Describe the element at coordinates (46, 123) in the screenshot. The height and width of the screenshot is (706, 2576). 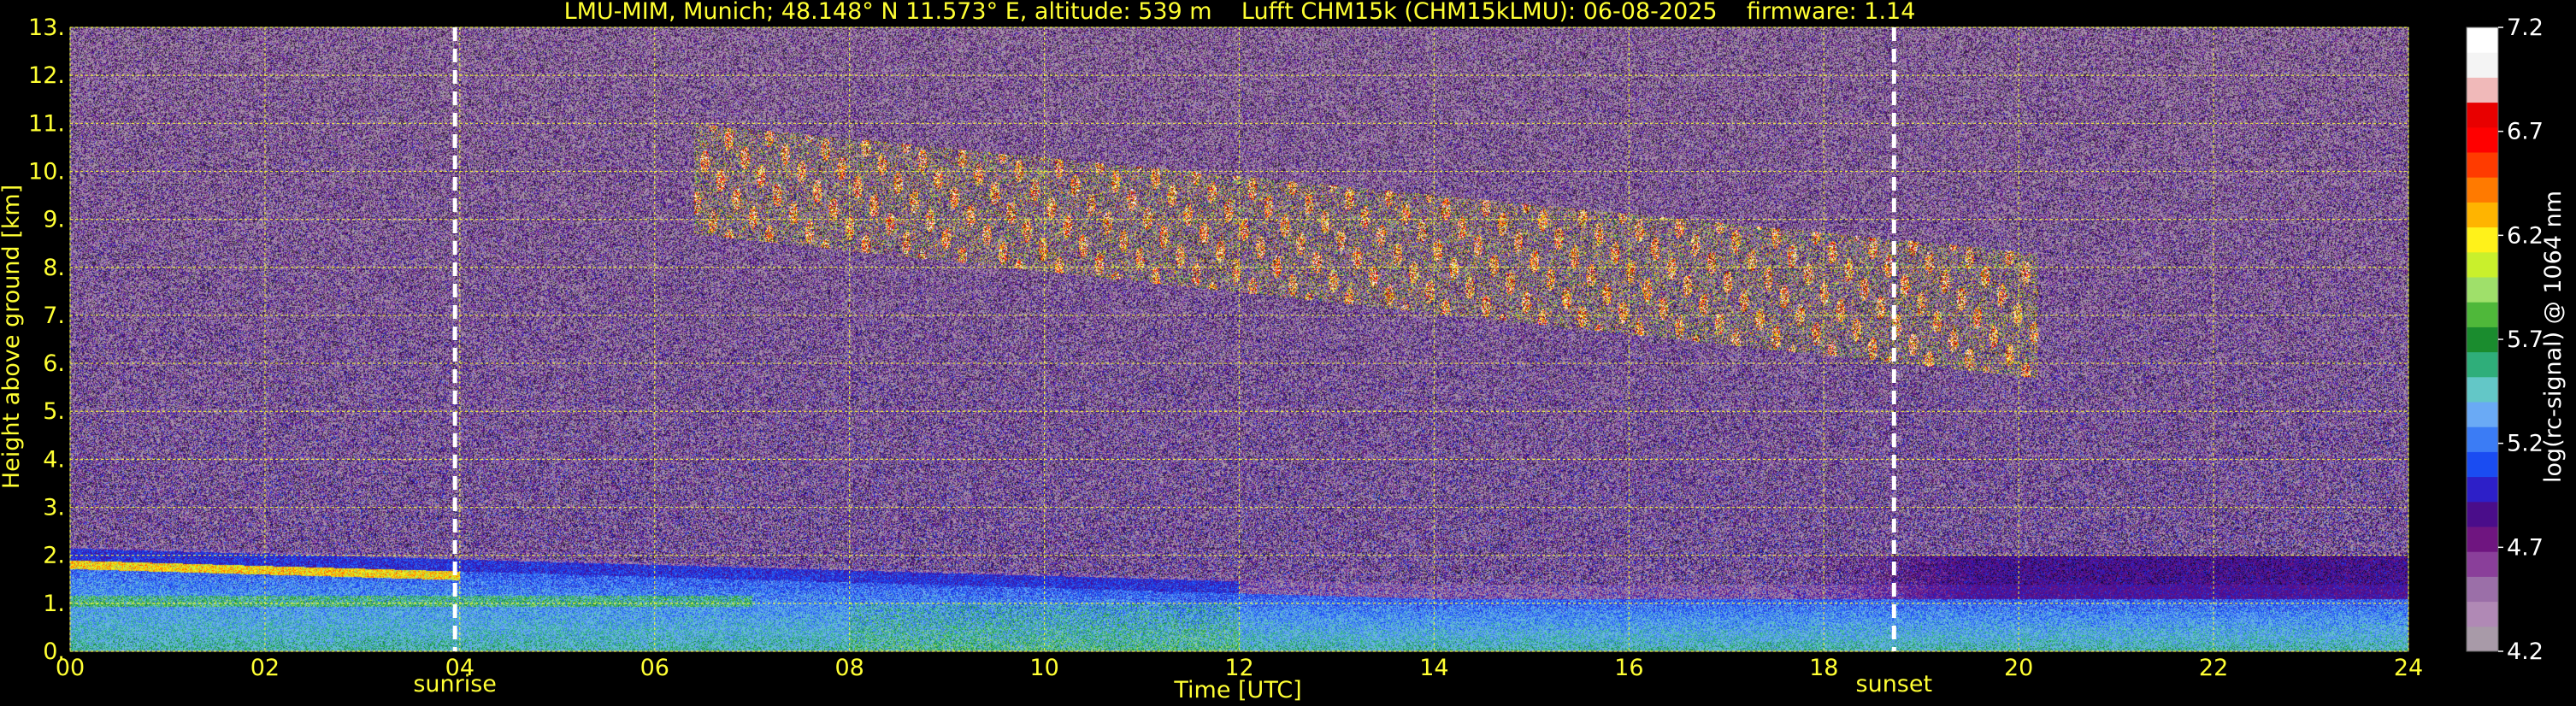
I see `y-tick-label: 11.` at that location.